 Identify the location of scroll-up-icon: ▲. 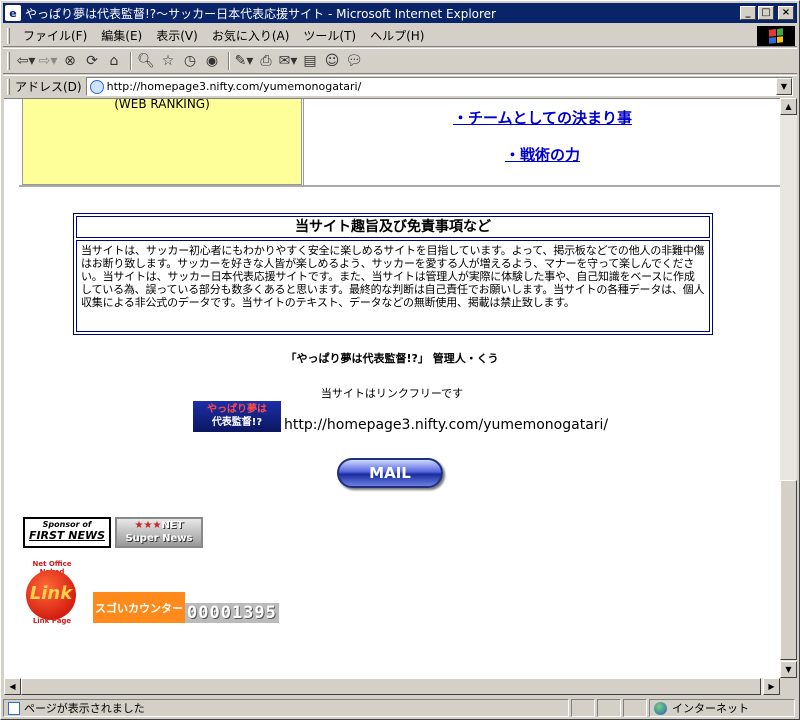
(788, 106).